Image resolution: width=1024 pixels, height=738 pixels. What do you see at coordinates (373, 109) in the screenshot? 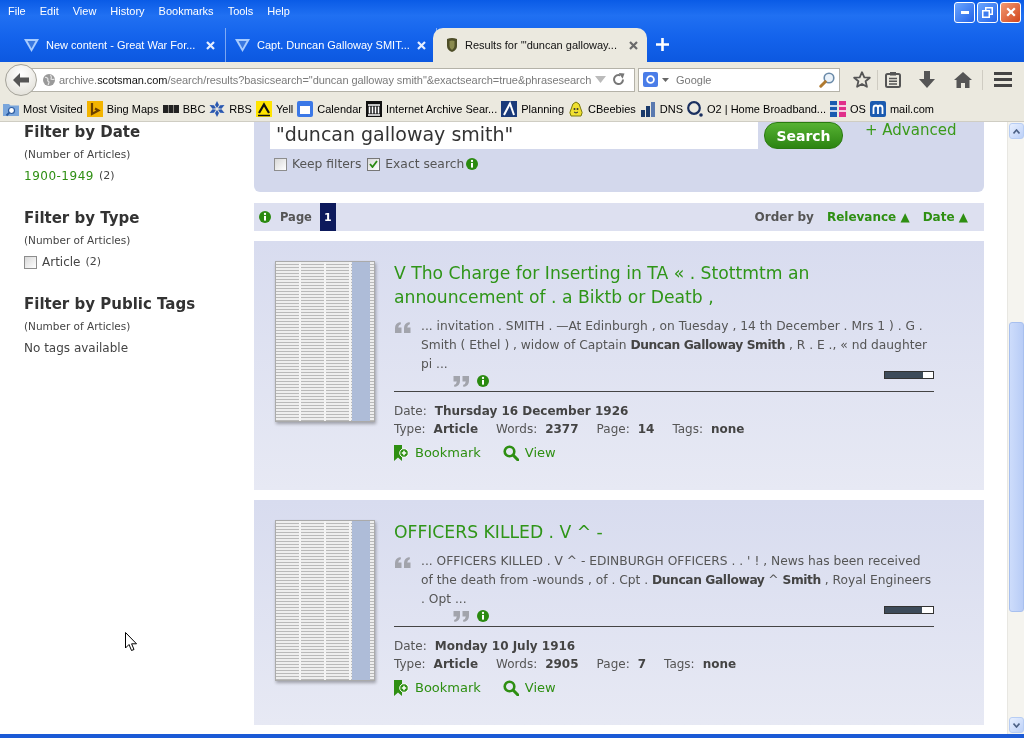
I see `columns-tile-icon` at bounding box center [373, 109].